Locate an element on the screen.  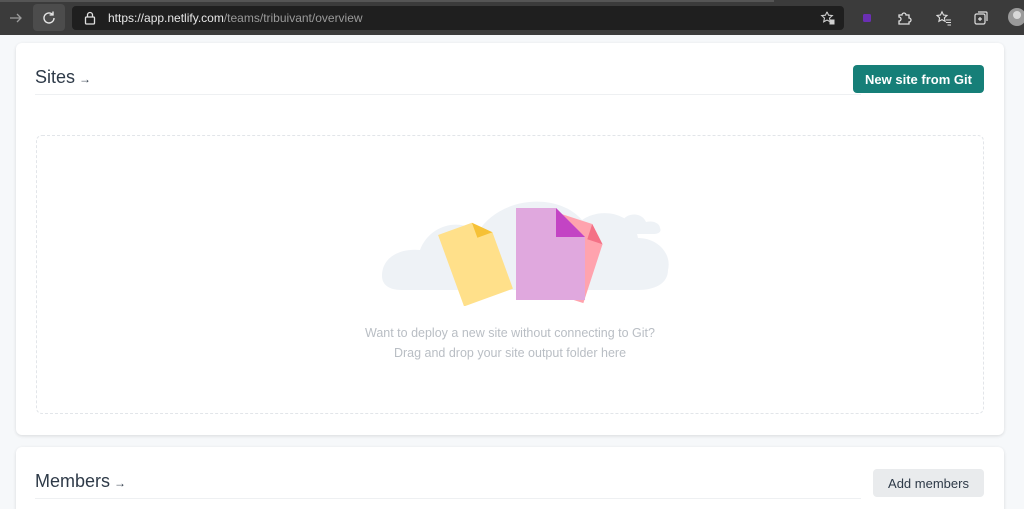
reload-button is located at coordinates (49, 17).